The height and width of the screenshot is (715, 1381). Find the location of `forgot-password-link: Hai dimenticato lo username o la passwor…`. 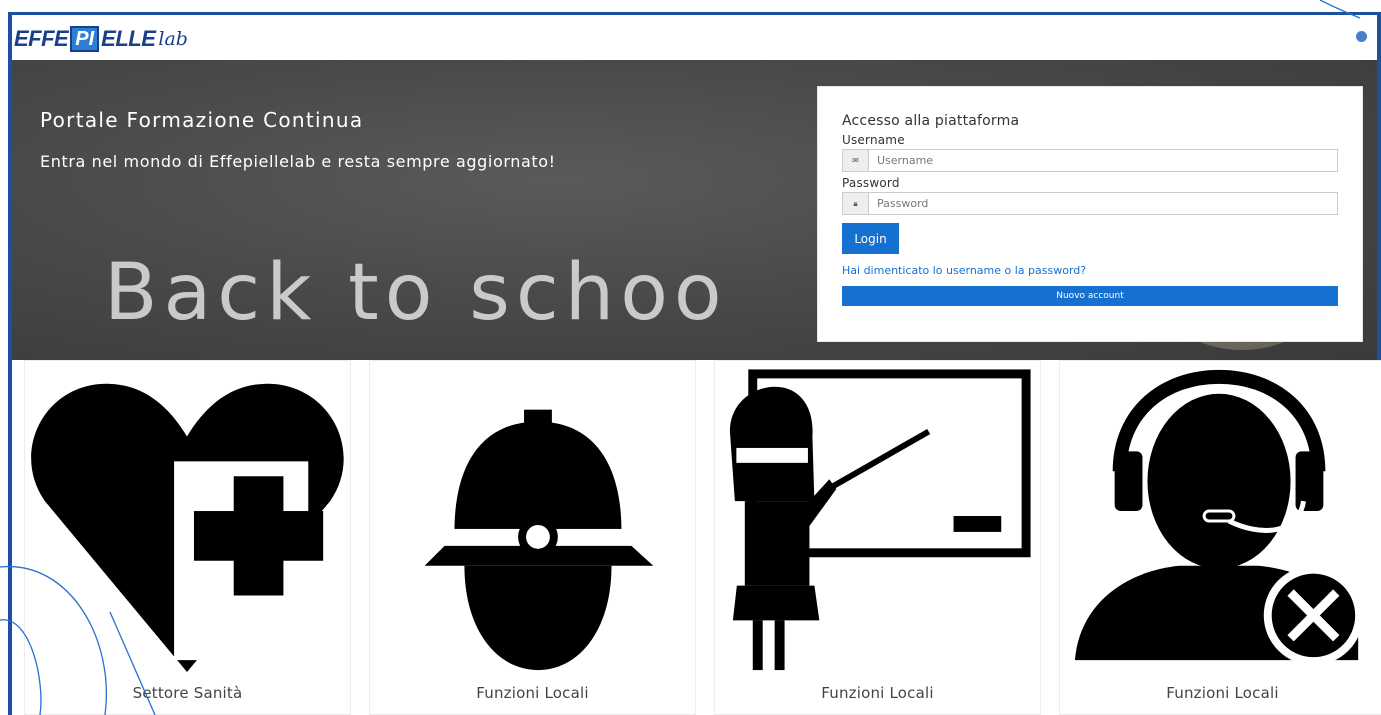

forgot-password-link: Hai dimenticato lo username o la passwor… is located at coordinates (1090, 270).